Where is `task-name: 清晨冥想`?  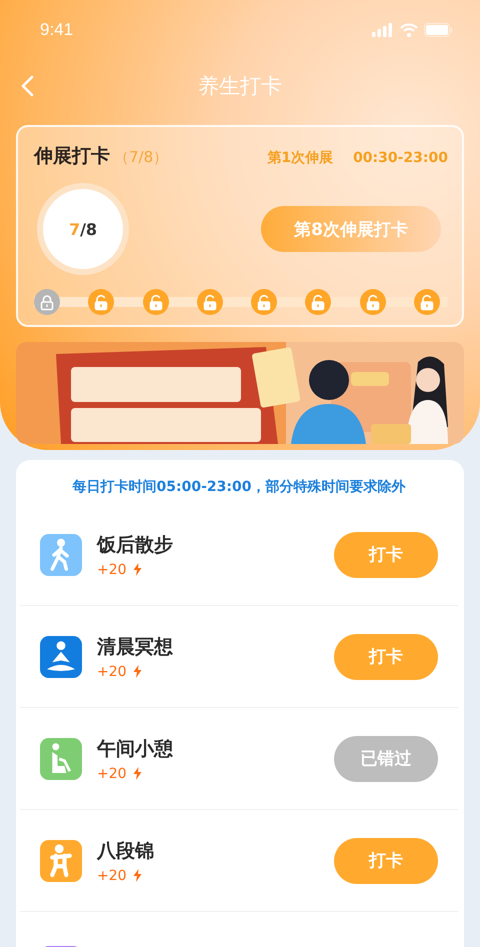
task-name: 清晨冥想 is located at coordinates (135, 647).